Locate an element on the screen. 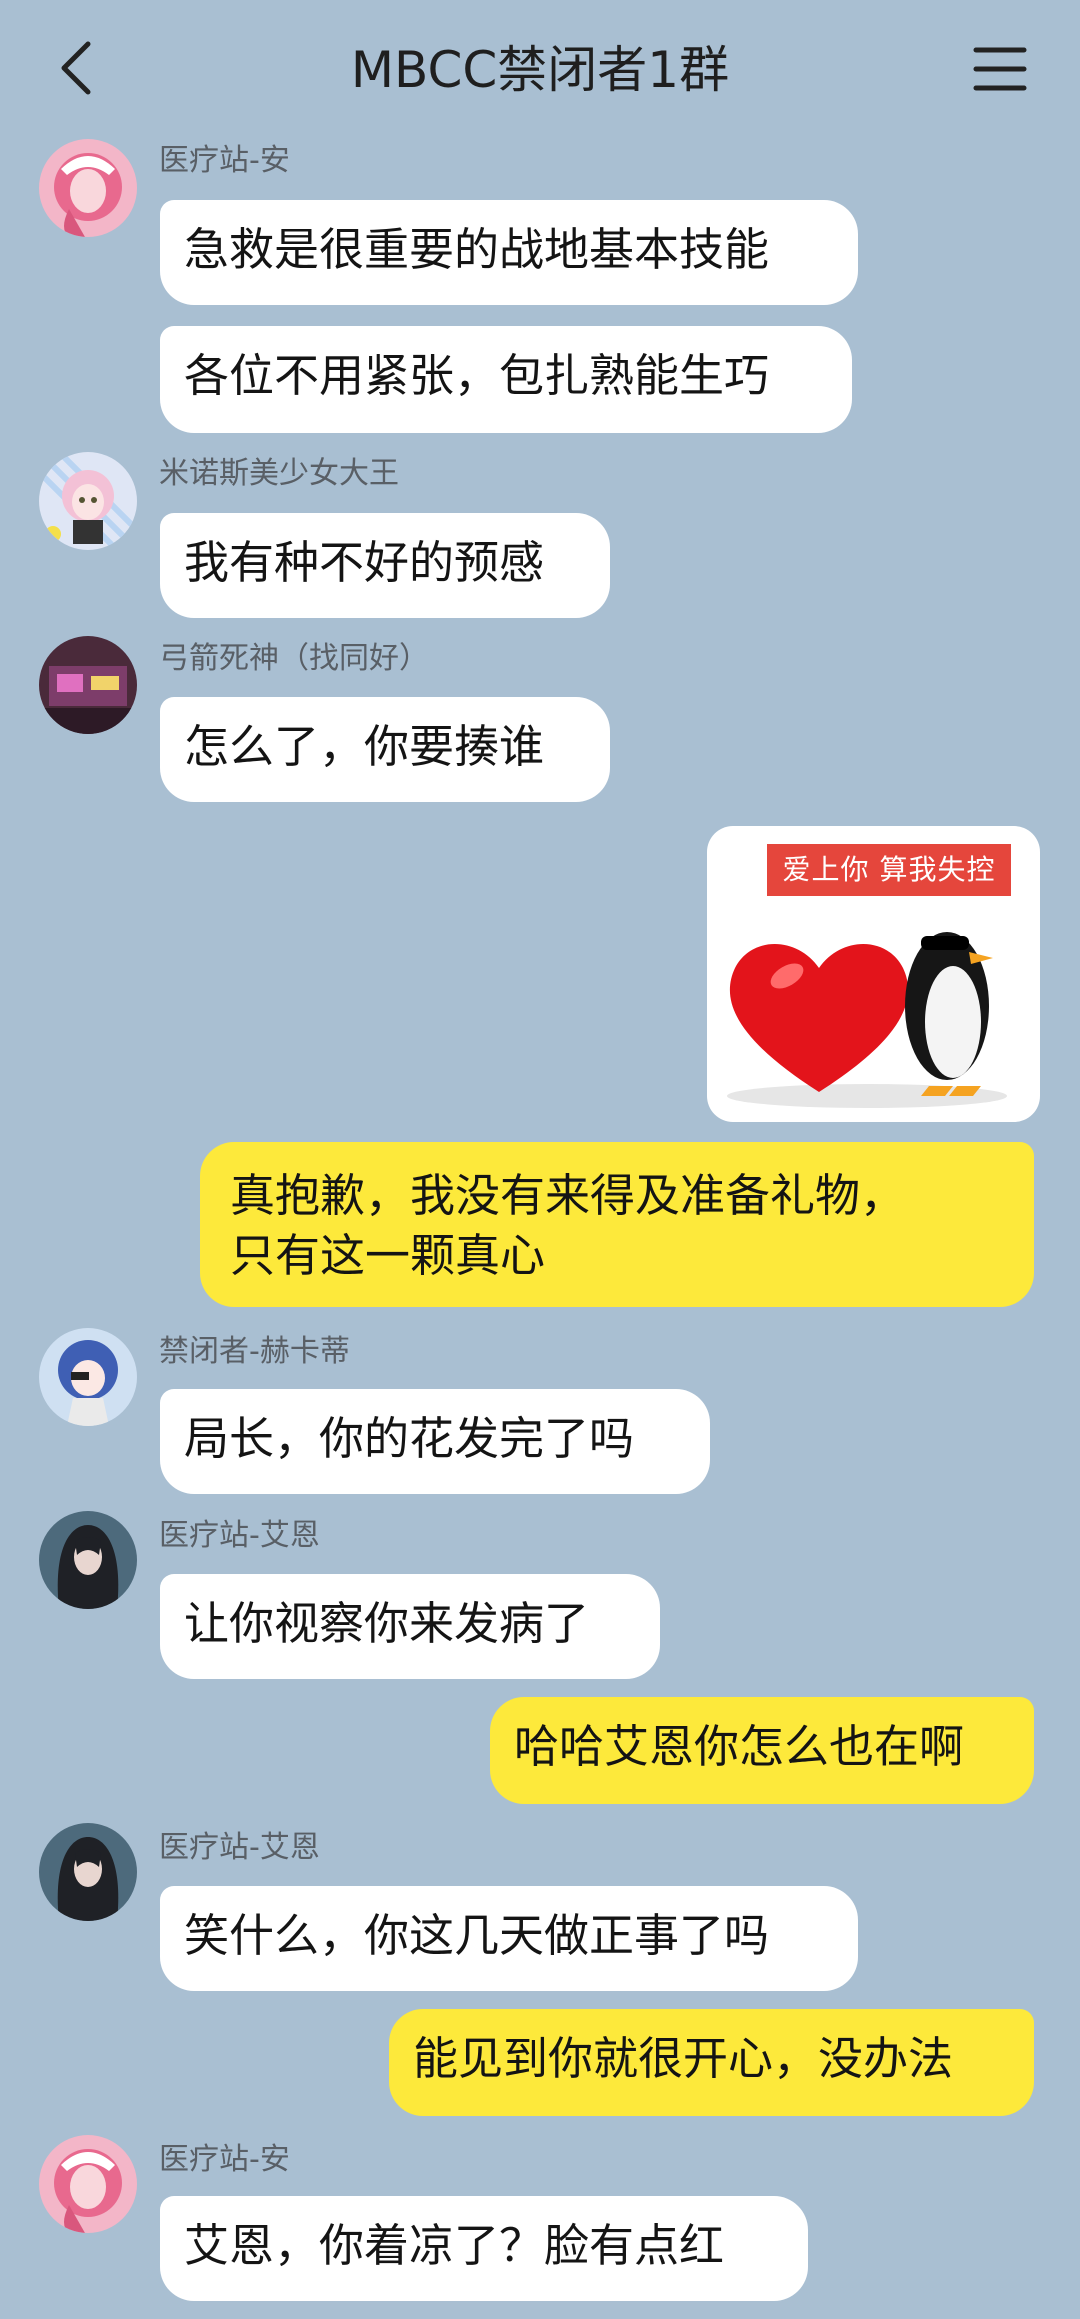  blue-hair-avatar-icon is located at coordinates (88, 1377).